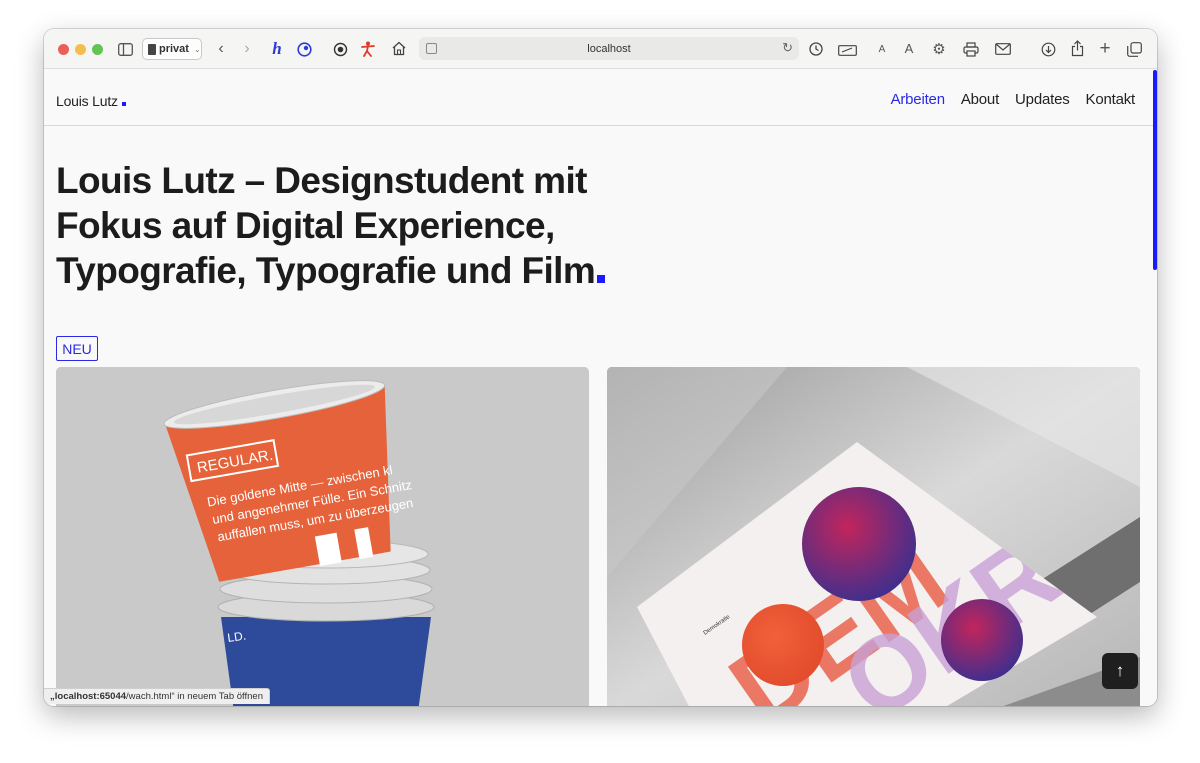  I want to click on browser-toolbar: privat ⌄ ‹ › h localhost ↻ A A ⚙ +, so click(600, 49).